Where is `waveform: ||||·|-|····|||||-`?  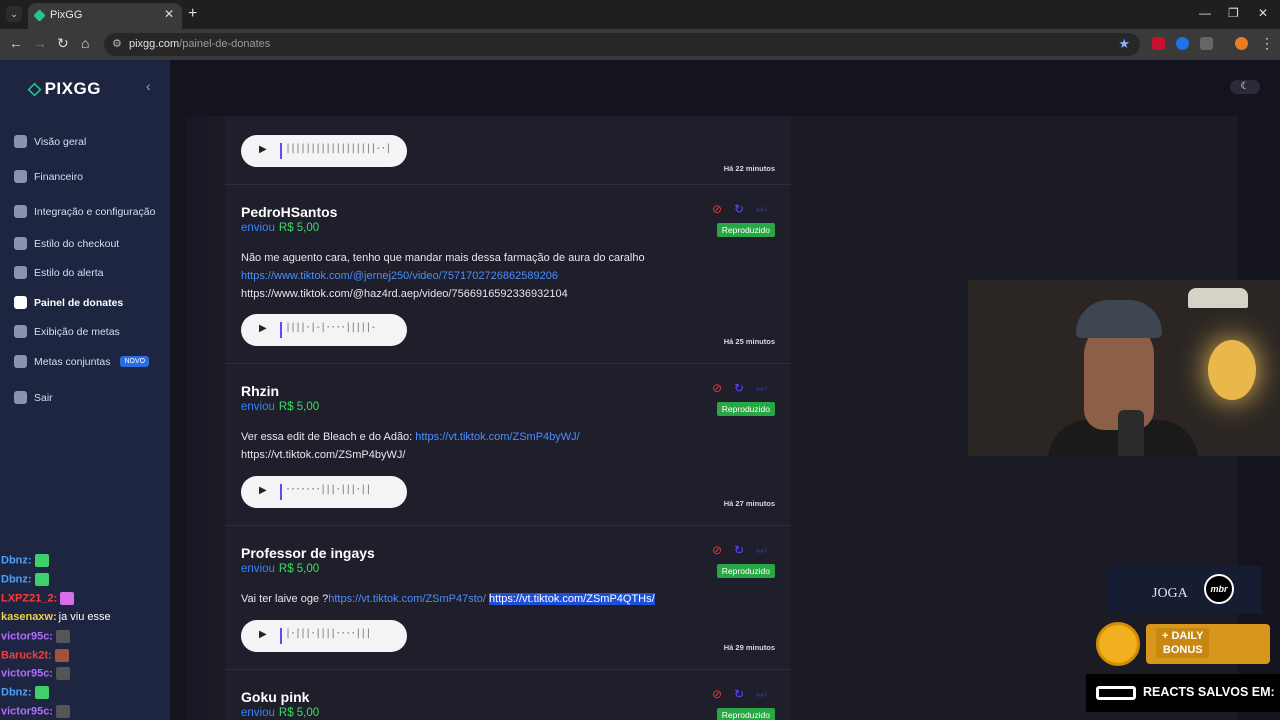
waveform: ||||·|-|····|||||- is located at coordinates (330, 327).